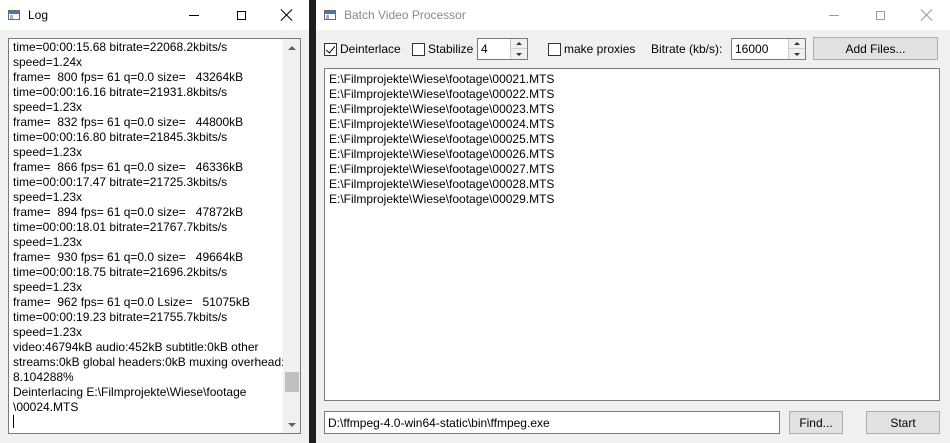  Describe the element at coordinates (418, 49) in the screenshot. I see `stabilize-checkbox-box` at that location.